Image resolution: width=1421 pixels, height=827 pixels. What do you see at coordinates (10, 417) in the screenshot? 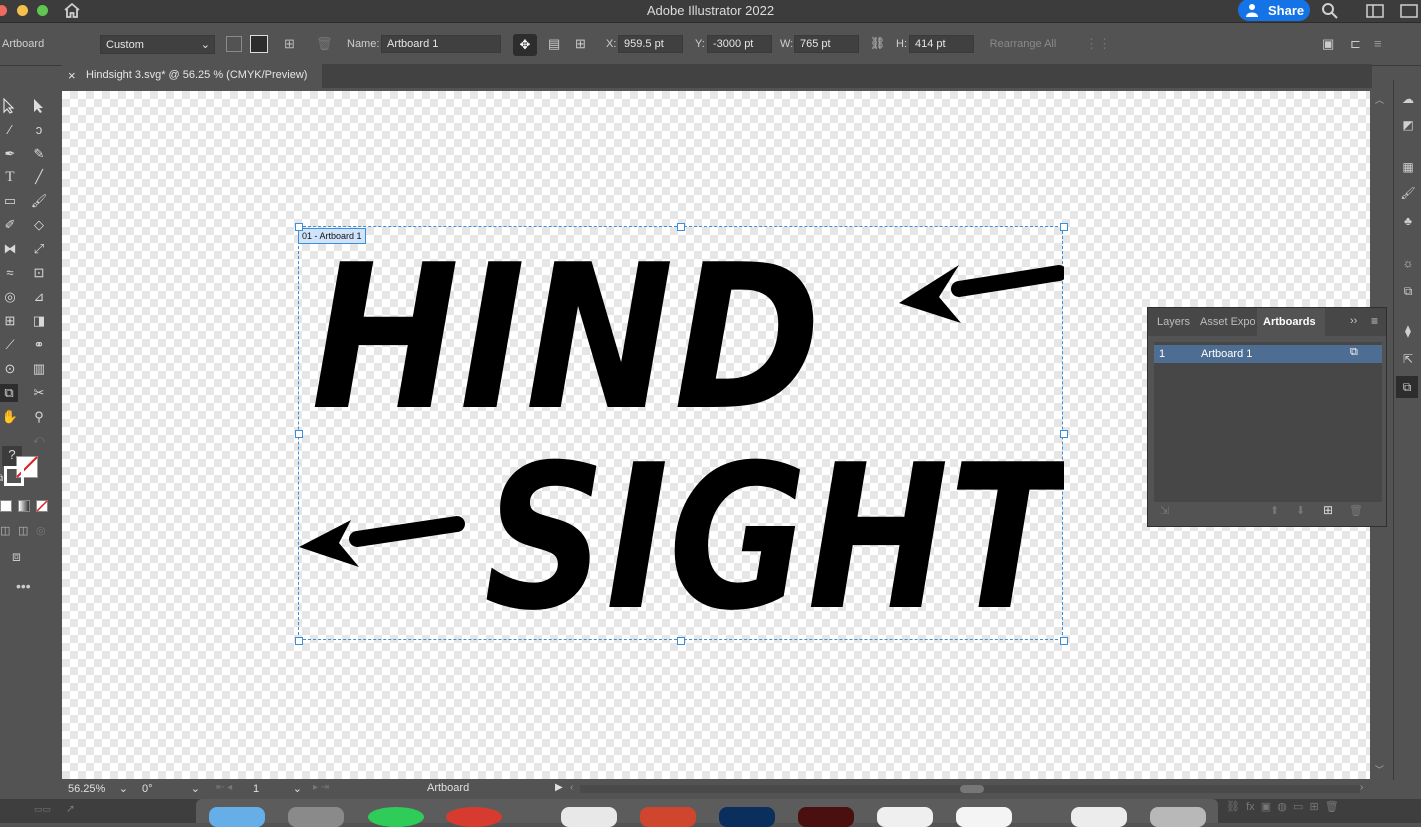
I see `hand-tool-icon: ✋` at bounding box center [10, 417].